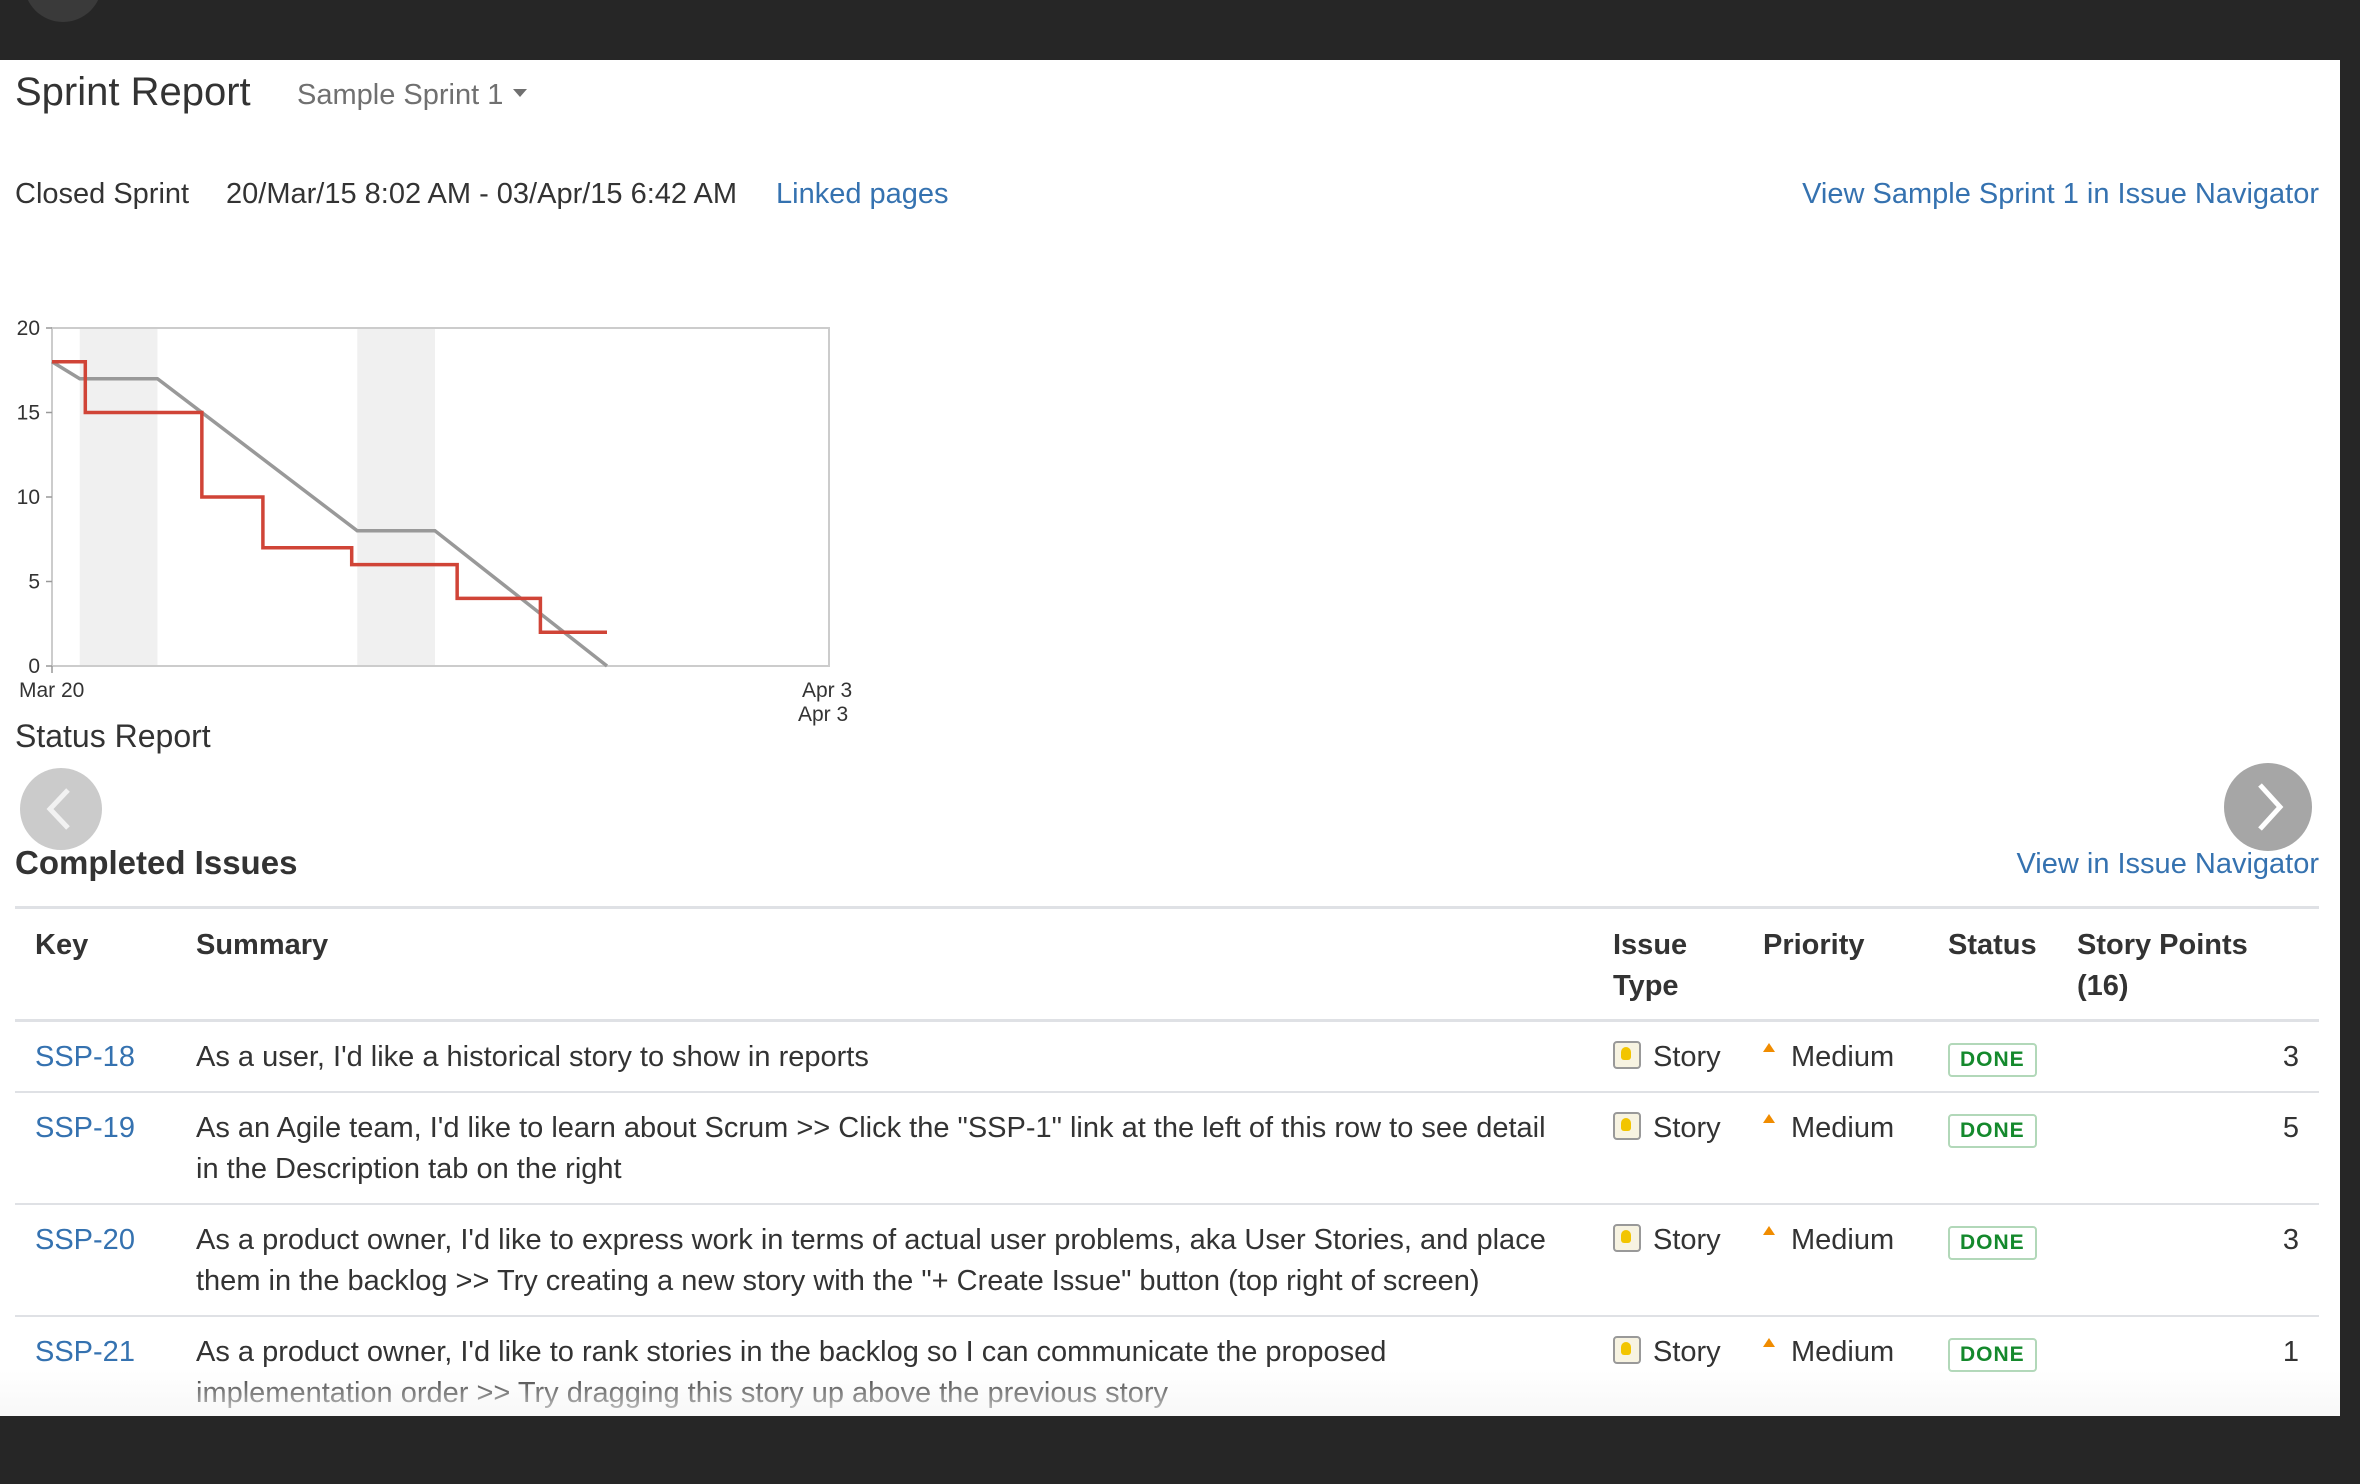 The height and width of the screenshot is (1484, 2360). Describe the element at coordinates (51, 690) in the screenshot. I see `x-tick-label-start: Mar 20` at that location.